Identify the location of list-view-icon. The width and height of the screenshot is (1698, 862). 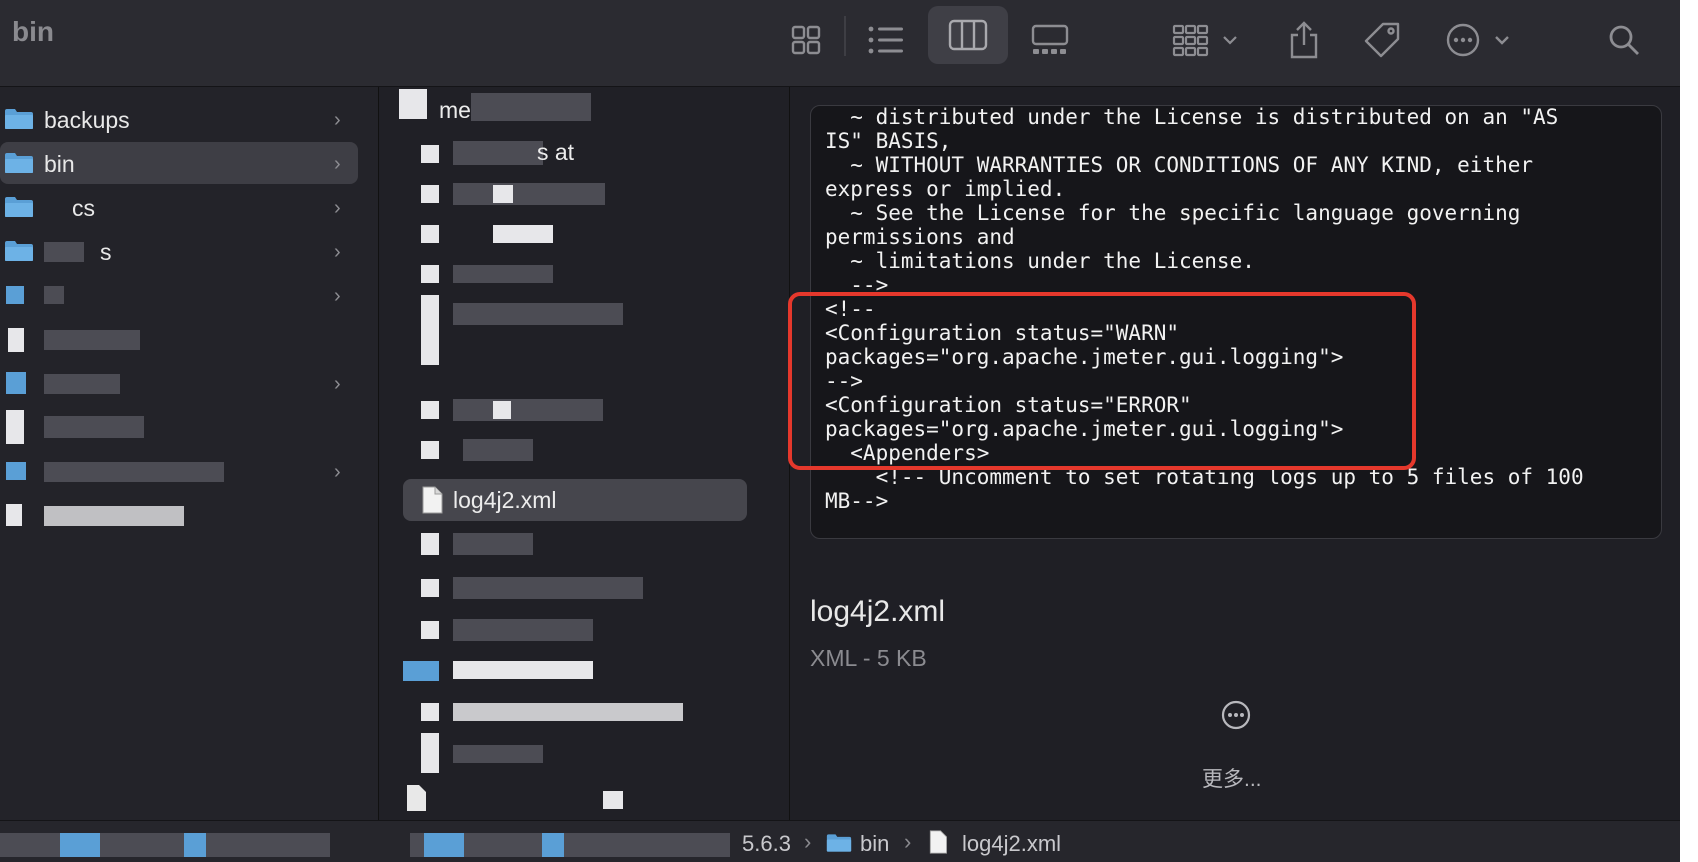
(886, 40).